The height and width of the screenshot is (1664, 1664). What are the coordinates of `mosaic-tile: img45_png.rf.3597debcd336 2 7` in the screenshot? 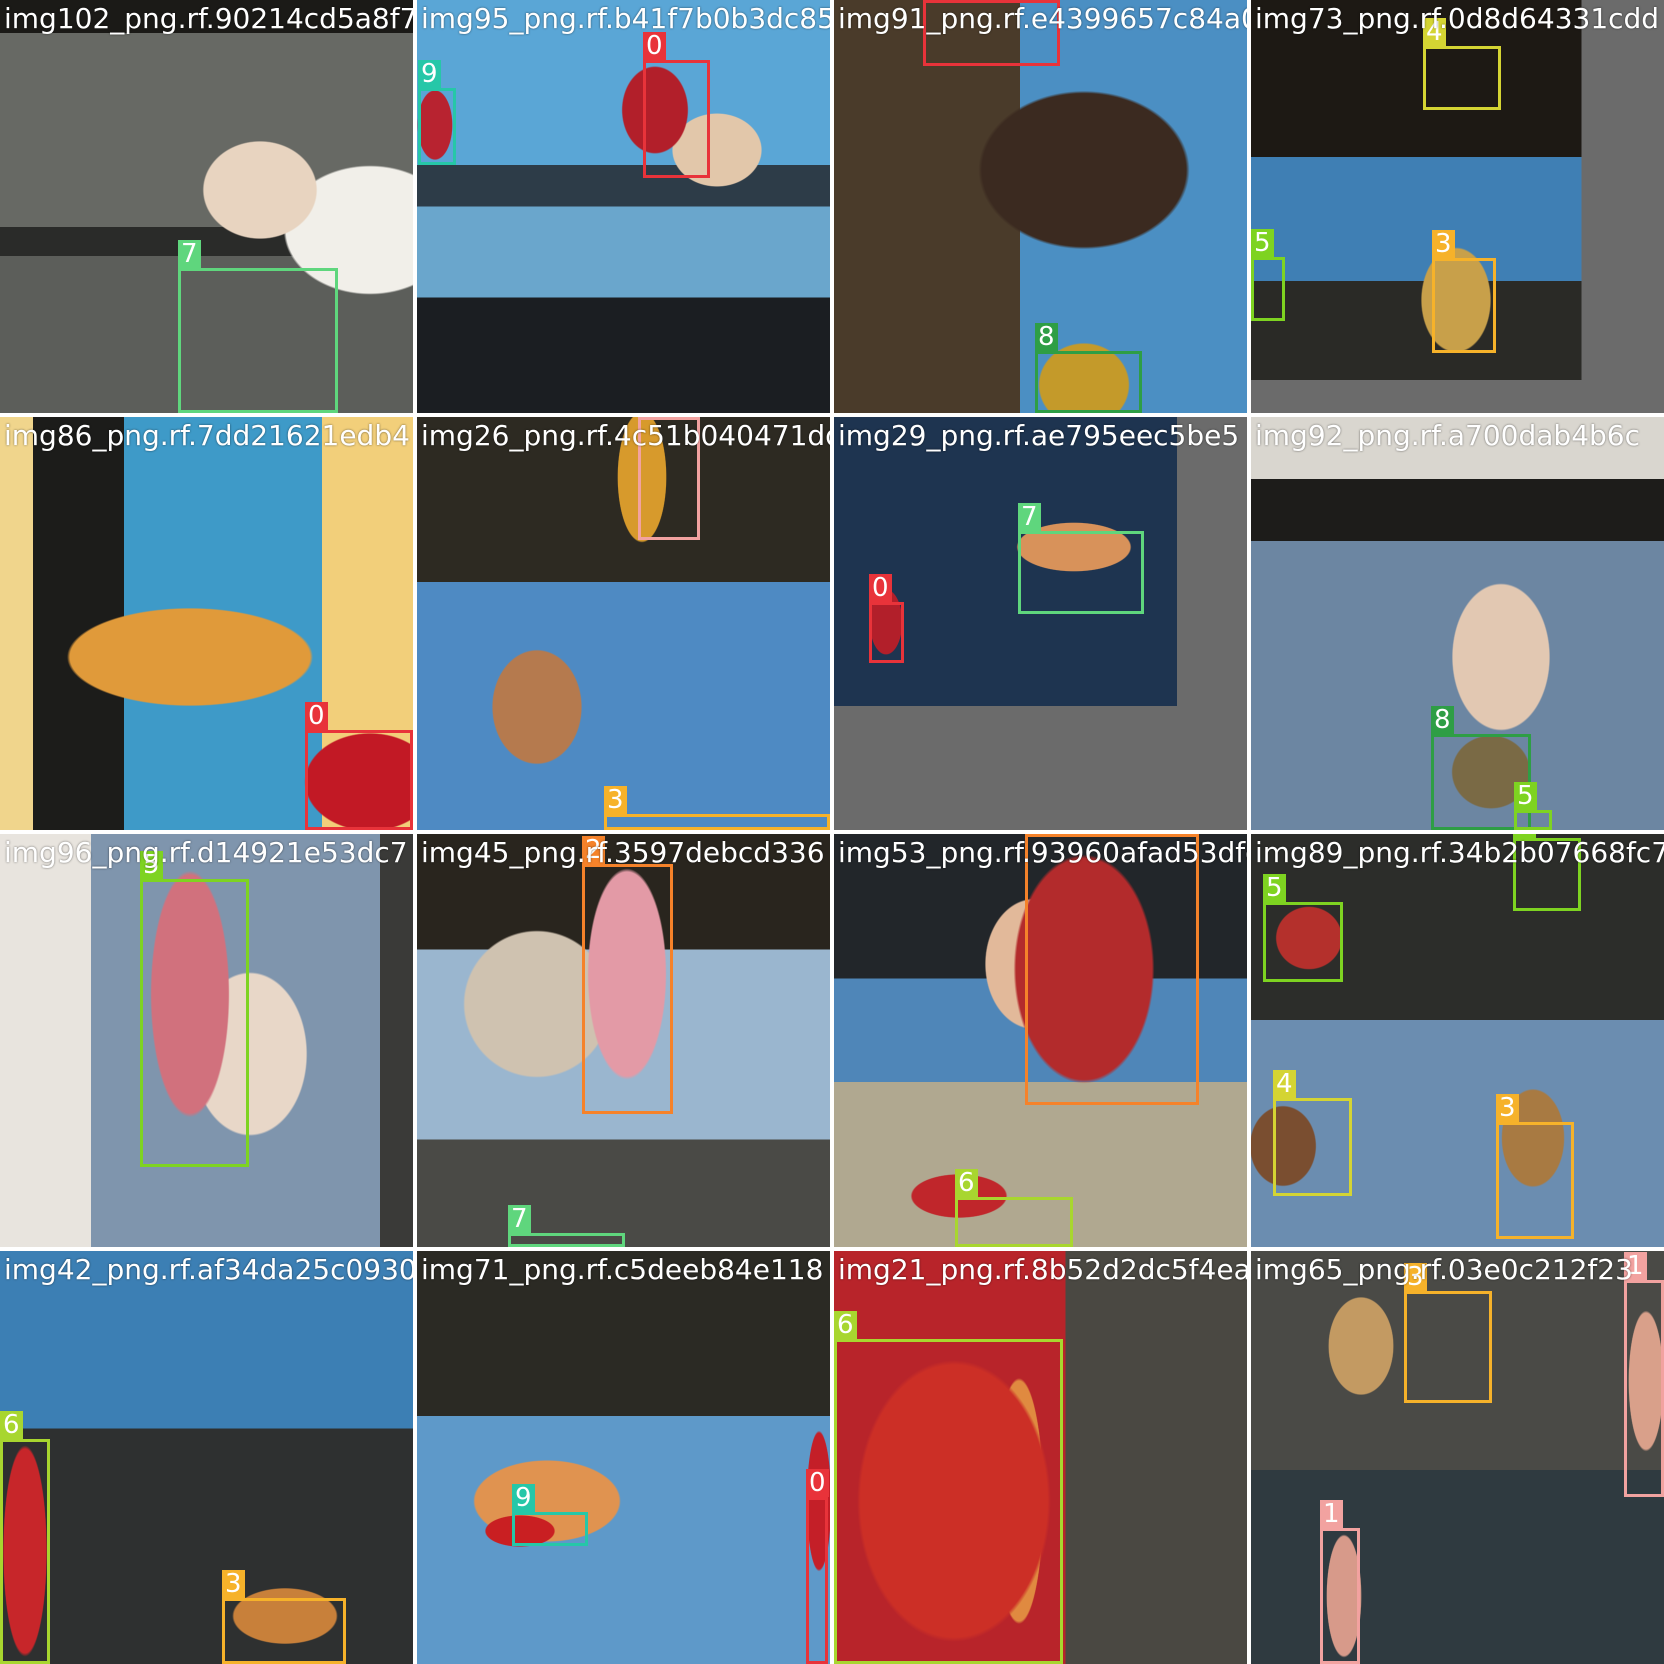 It's located at (623, 1040).